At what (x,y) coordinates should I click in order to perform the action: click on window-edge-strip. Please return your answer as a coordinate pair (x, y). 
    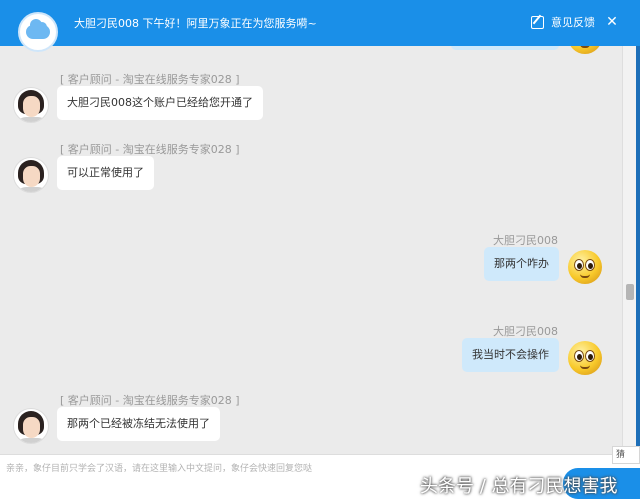
    Looking at the image, I should click on (638, 250).